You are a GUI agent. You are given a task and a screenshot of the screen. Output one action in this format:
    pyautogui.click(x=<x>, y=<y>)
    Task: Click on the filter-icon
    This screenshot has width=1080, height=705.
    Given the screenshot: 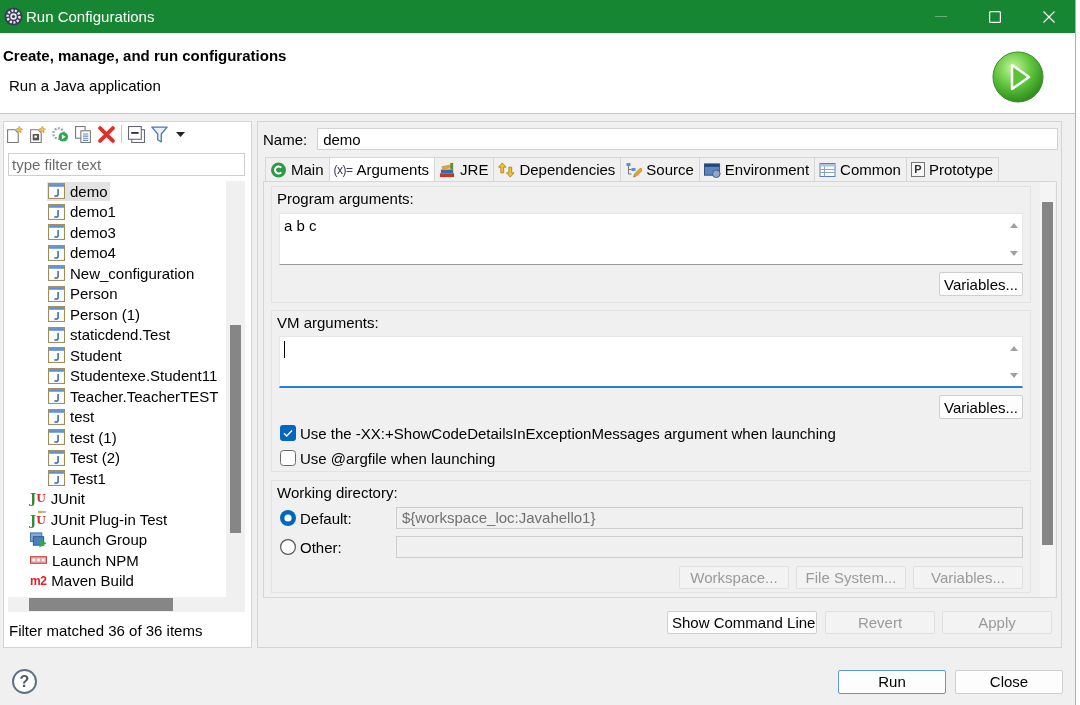 What is the action you would take?
    pyautogui.click(x=159, y=134)
    